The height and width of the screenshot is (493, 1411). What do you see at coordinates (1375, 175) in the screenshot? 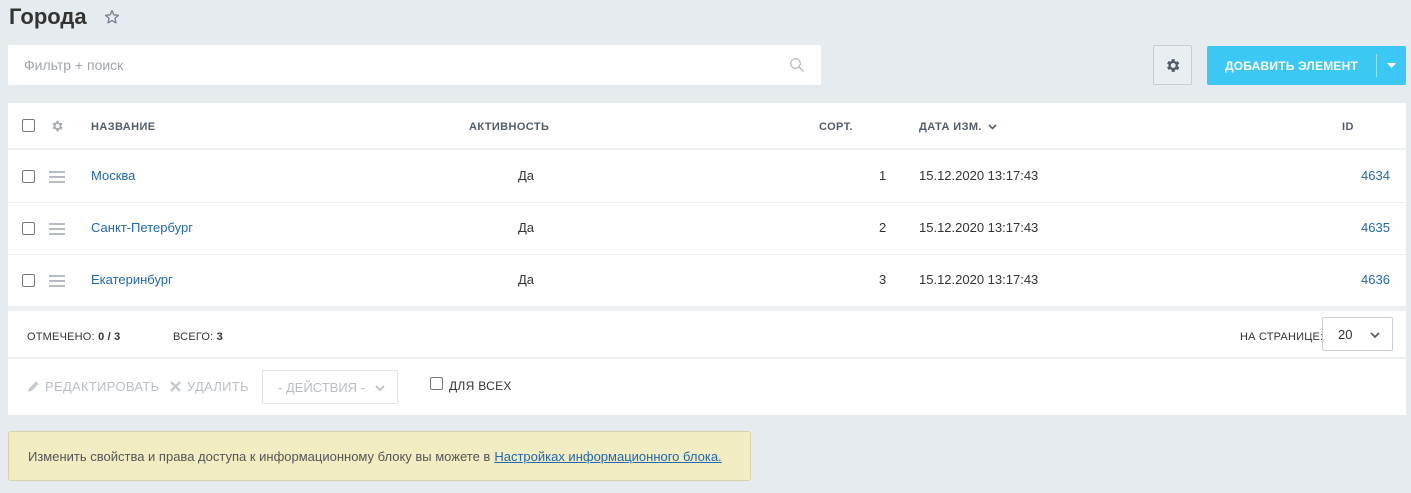
I see `row-id-link: 4634` at bounding box center [1375, 175].